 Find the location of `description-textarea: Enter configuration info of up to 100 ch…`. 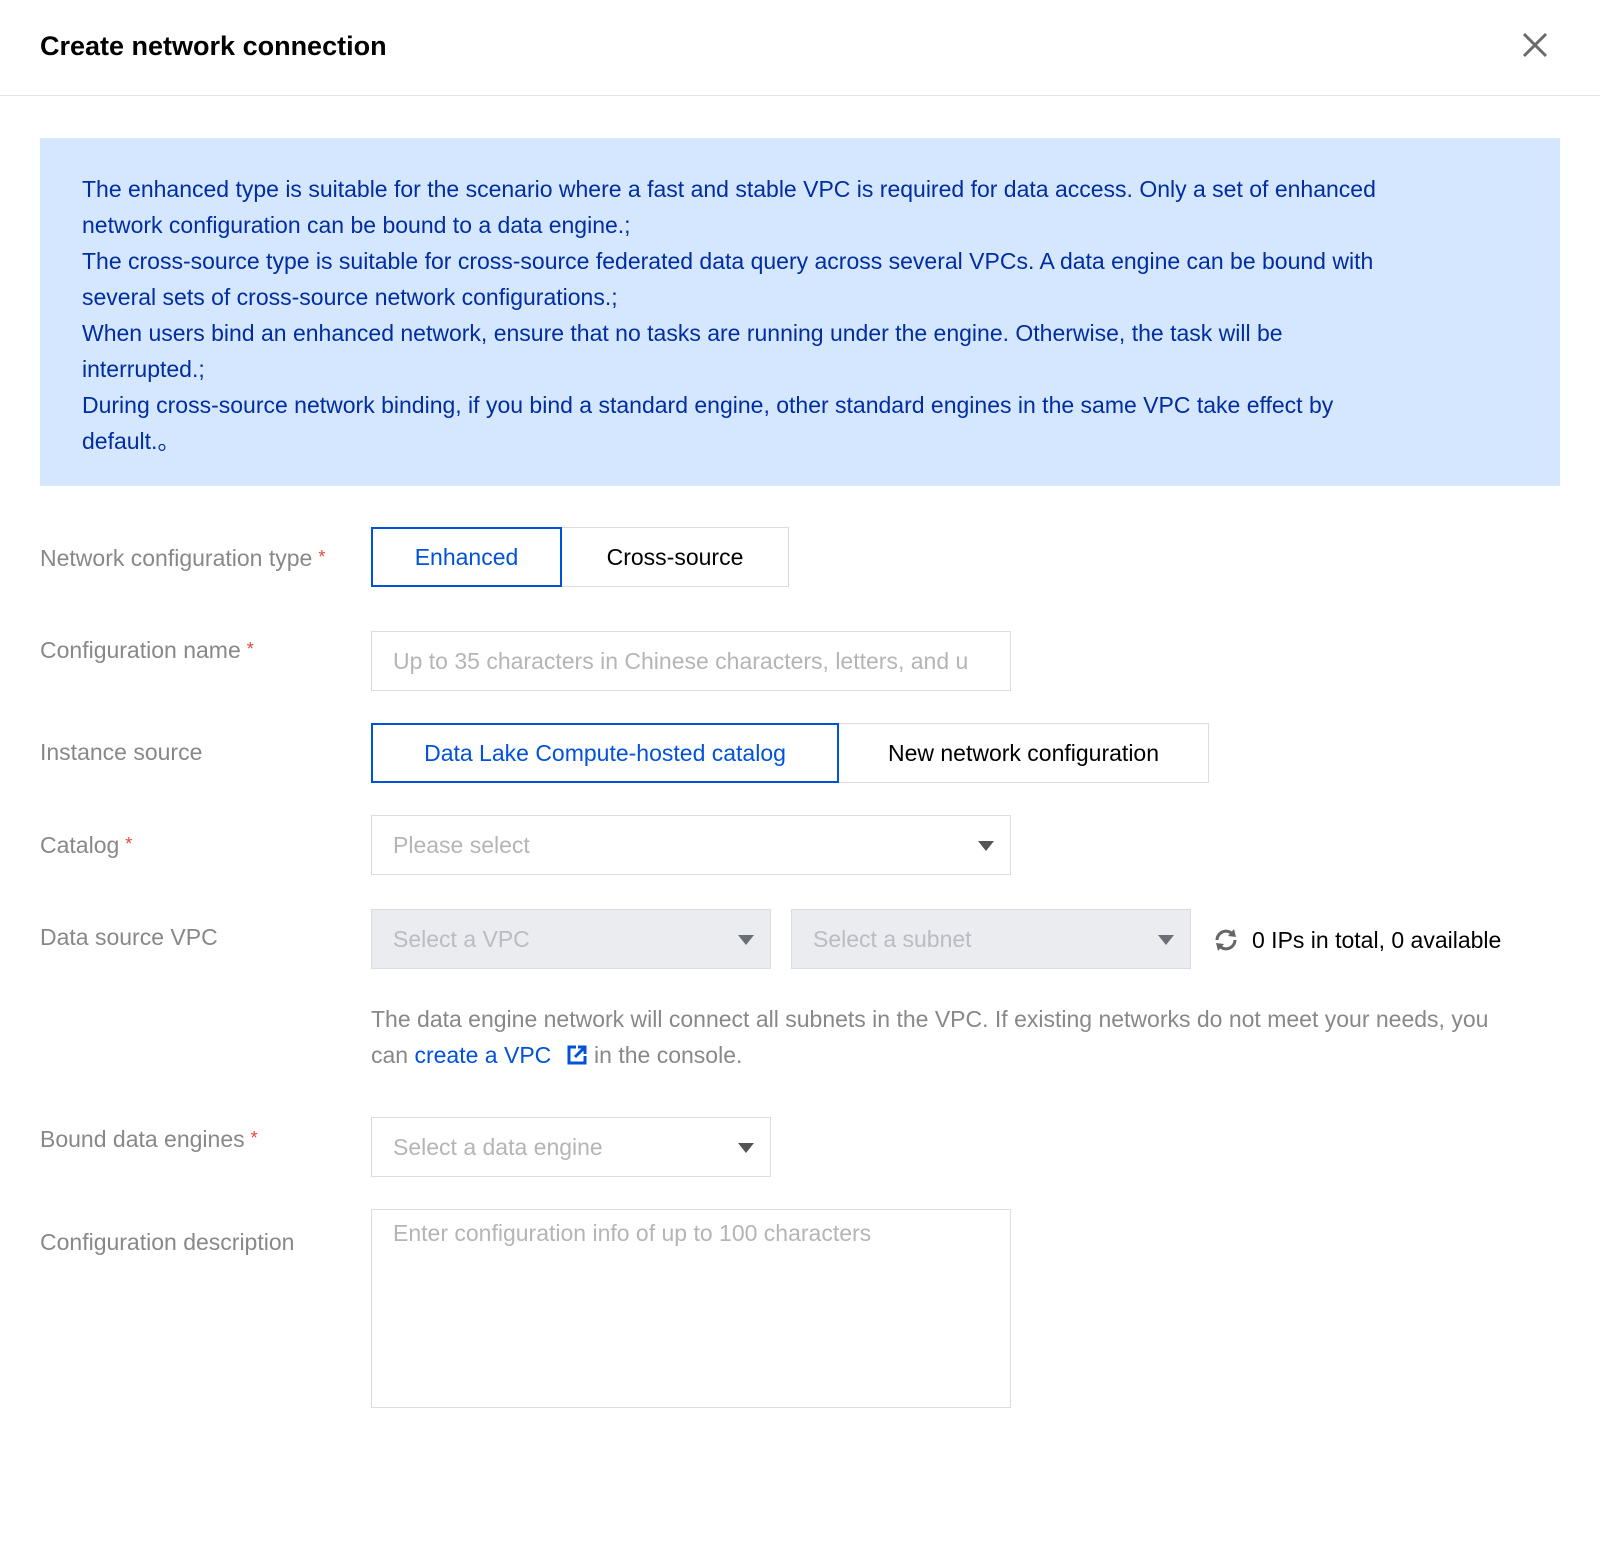

description-textarea: Enter configuration info of up to 100 ch… is located at coordinates (691, 1308).